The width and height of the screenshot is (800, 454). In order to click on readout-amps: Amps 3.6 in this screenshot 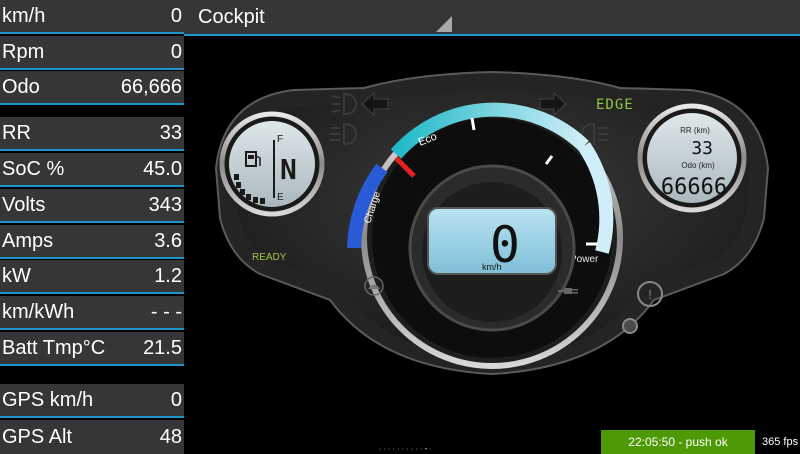, I will do `click(92, 242)`.